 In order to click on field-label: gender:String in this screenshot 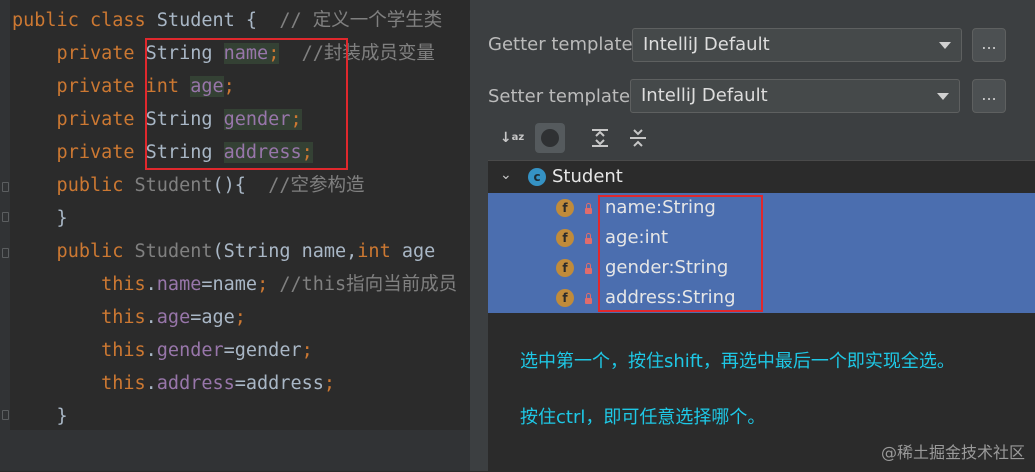, I will do `click(667, 267)`.